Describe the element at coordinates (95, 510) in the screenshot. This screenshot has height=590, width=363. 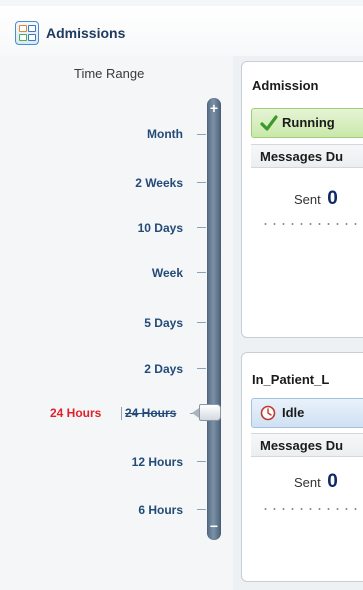
I see `tick-6-hours: 6 Hours` at that location.